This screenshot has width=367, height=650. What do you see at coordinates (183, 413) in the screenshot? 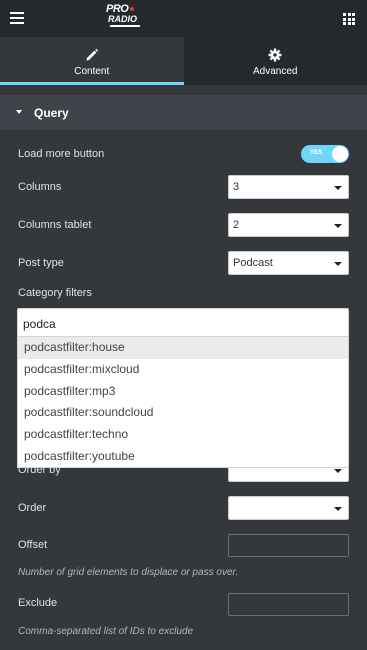
I see `suggestion-item: podcastfilter:soundcloud` at bounding box center [183, 413].